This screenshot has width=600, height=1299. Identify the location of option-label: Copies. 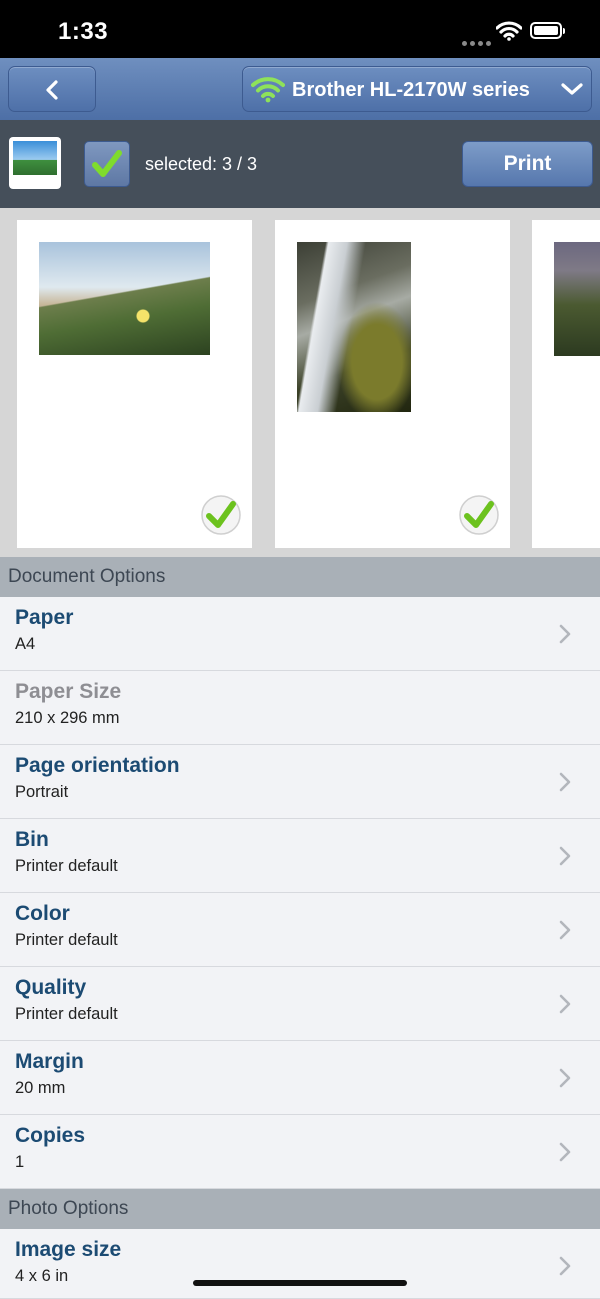
(50, 1135).